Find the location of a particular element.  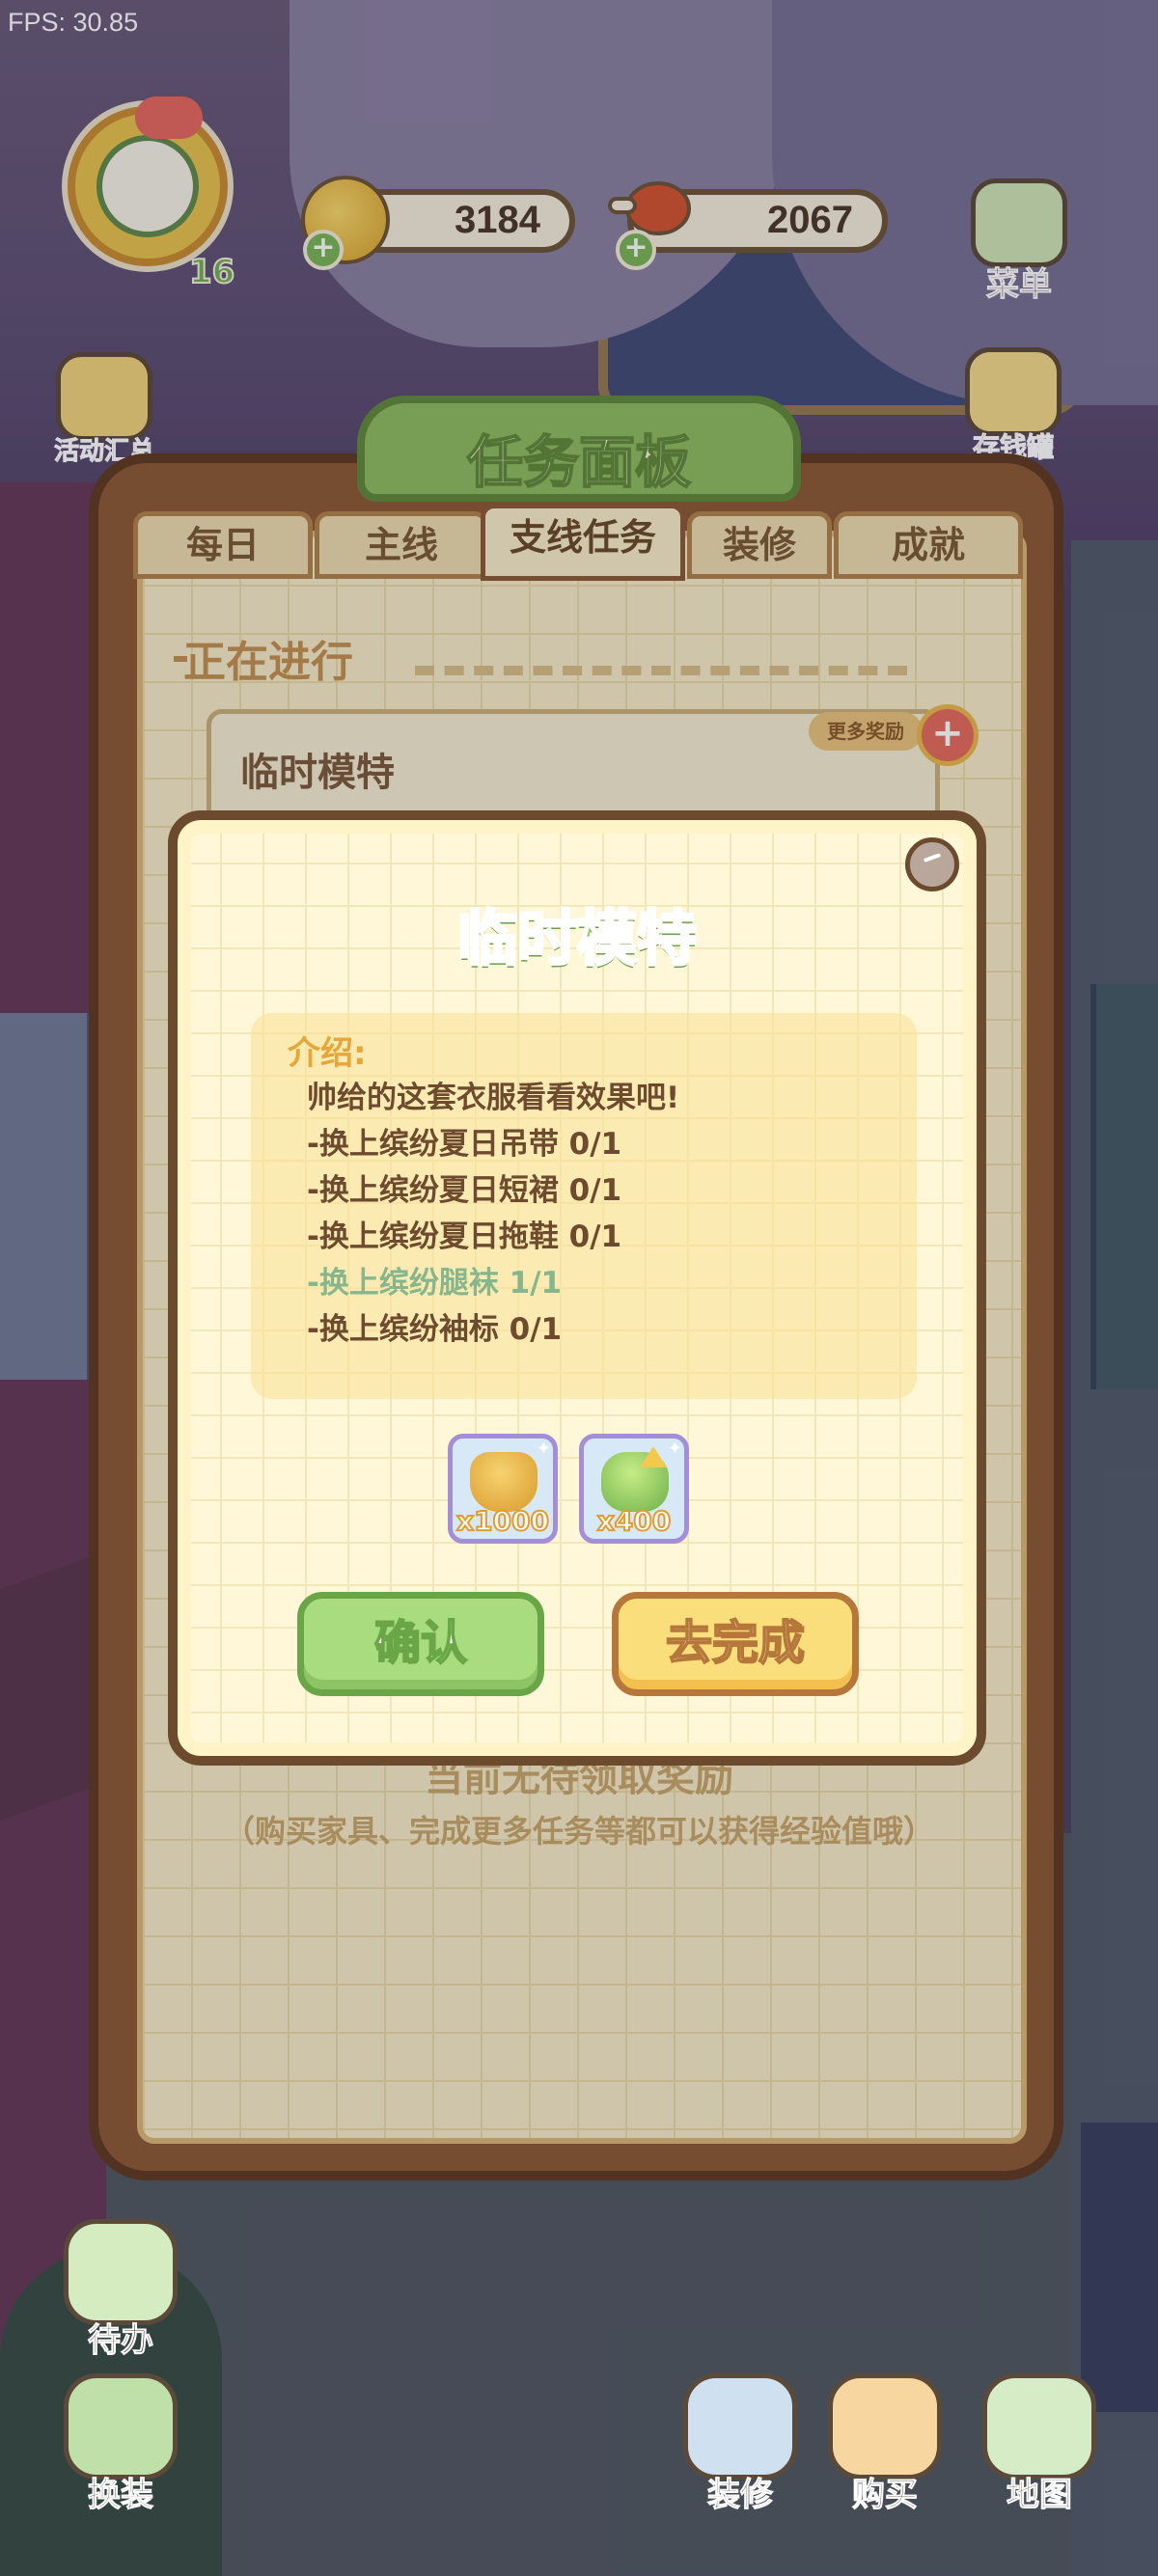

map-button: 地图 is located at coordinates (1039, 2444).